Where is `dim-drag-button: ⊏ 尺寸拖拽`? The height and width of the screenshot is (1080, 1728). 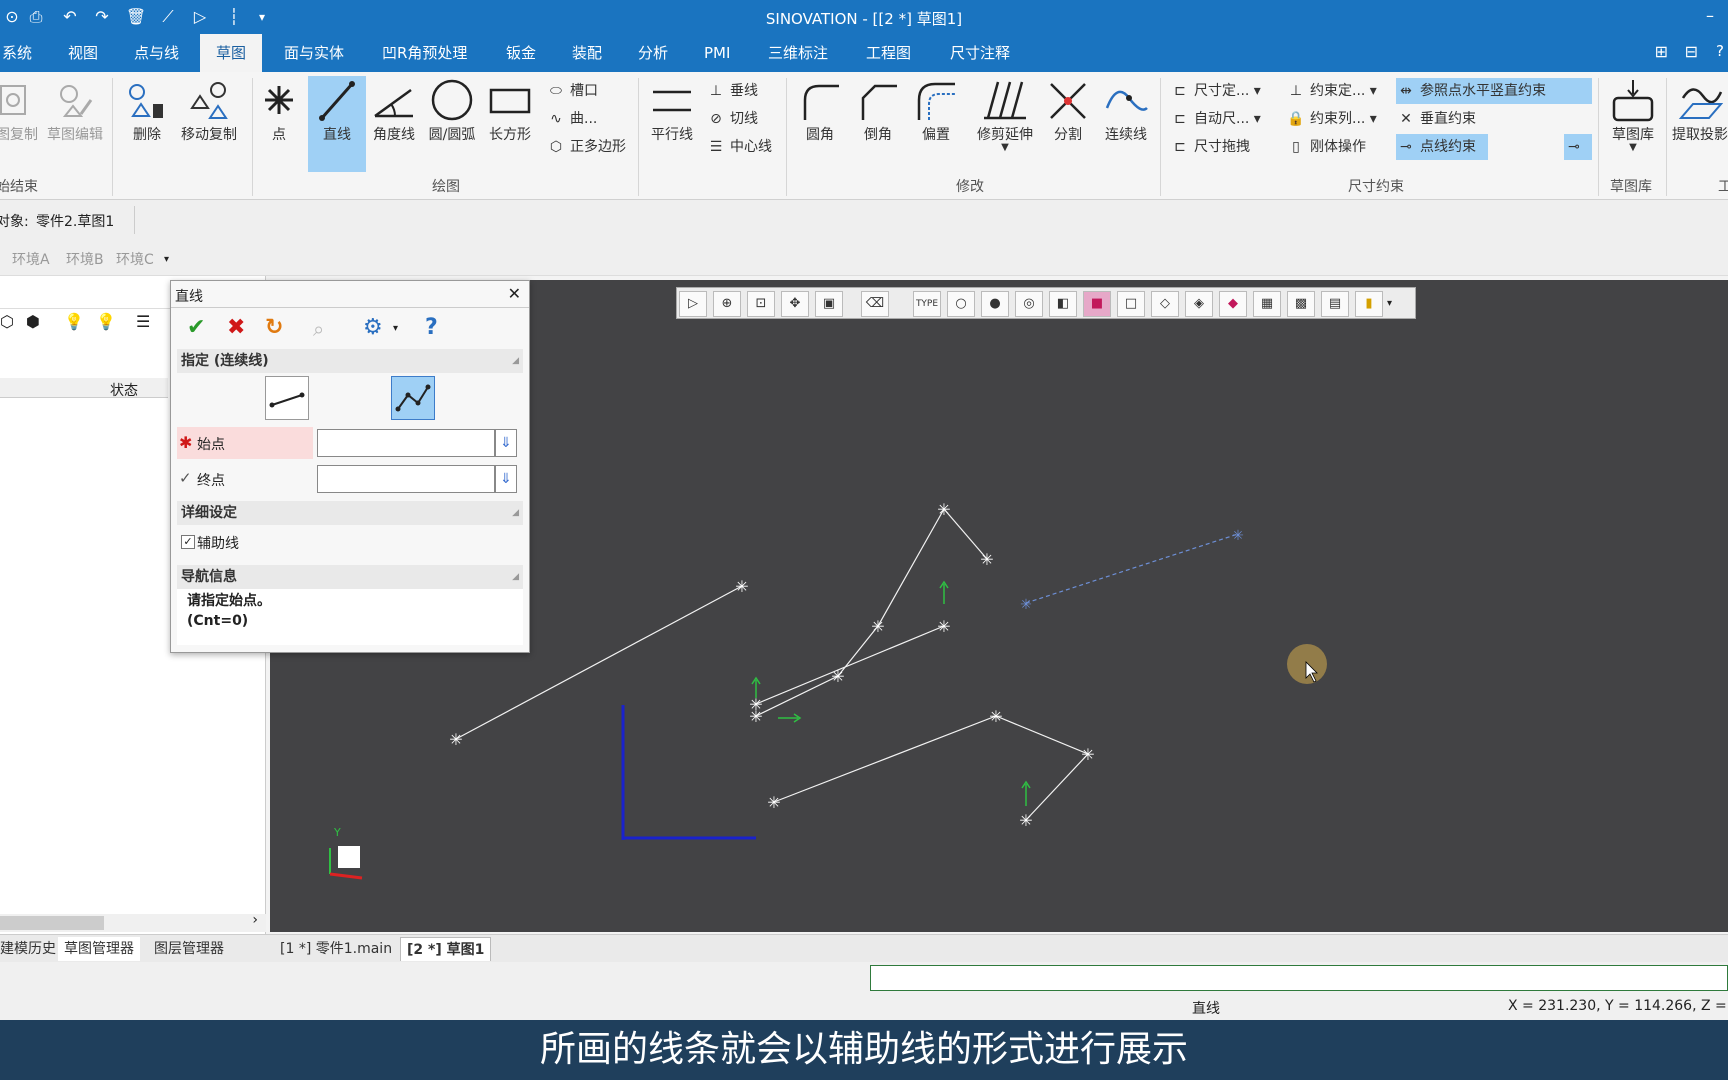
dim-drag-button: ⊏ 尺寸拖拽 is located at coordinates (1210, 147).